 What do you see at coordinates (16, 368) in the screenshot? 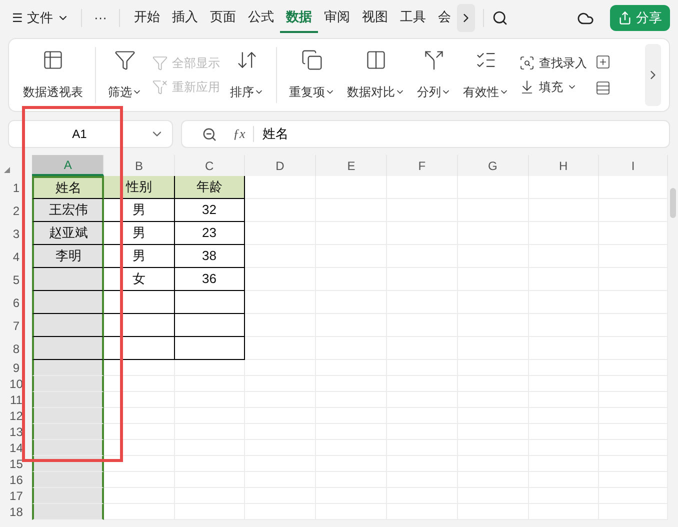
I see `row-header: 9` at bounding box center [16, 368].